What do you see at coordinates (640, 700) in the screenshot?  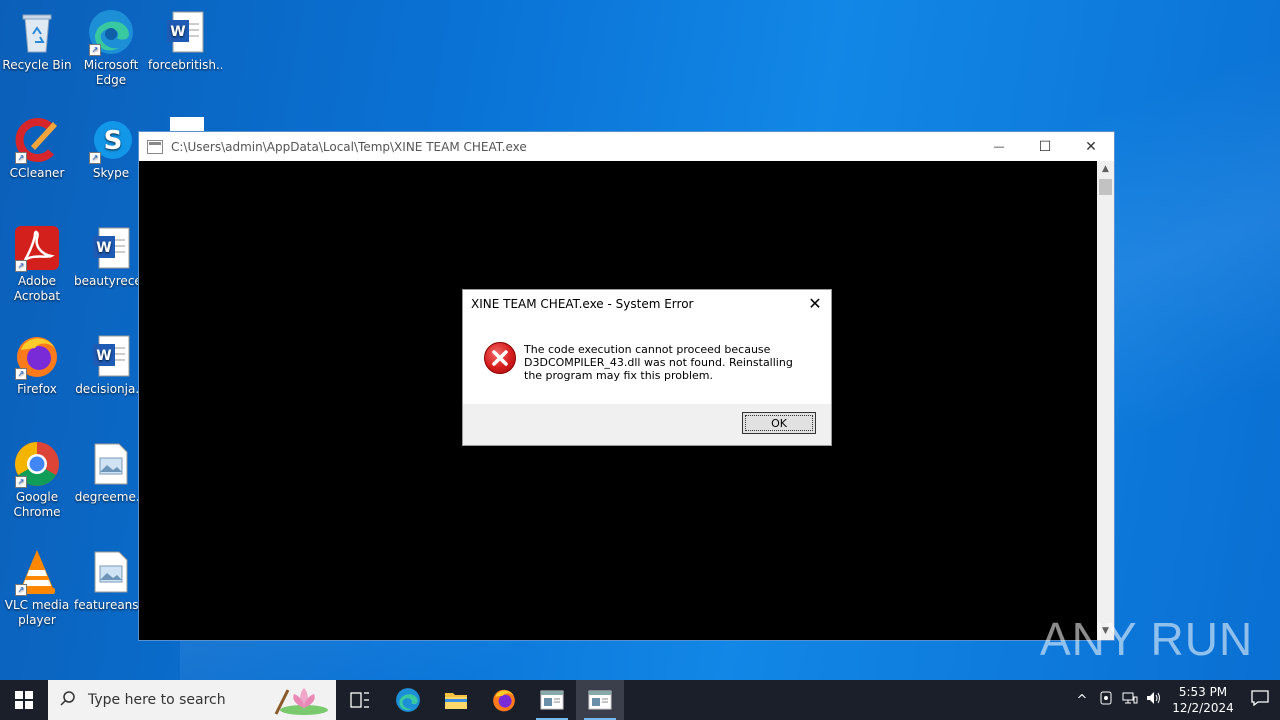 I see `taskbar: Type here to search ^ 5:53 PM 12/2/2024` at bounding box center [640, 700].